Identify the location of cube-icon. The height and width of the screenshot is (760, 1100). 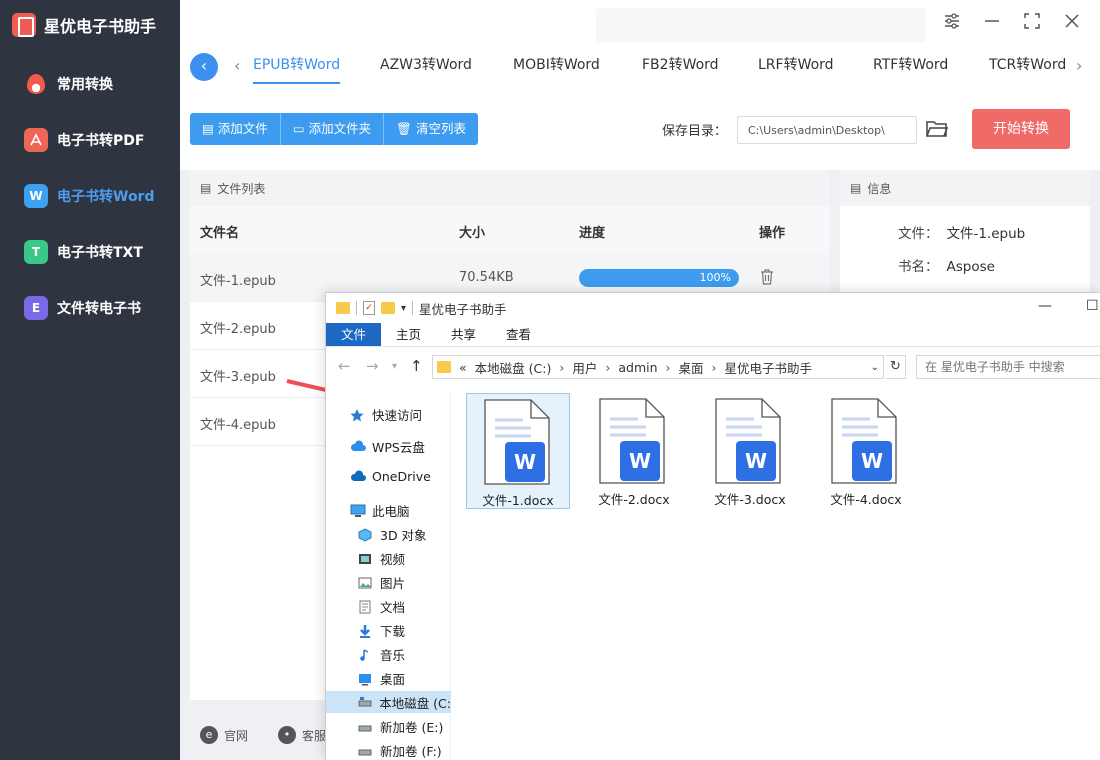
(366, 534).